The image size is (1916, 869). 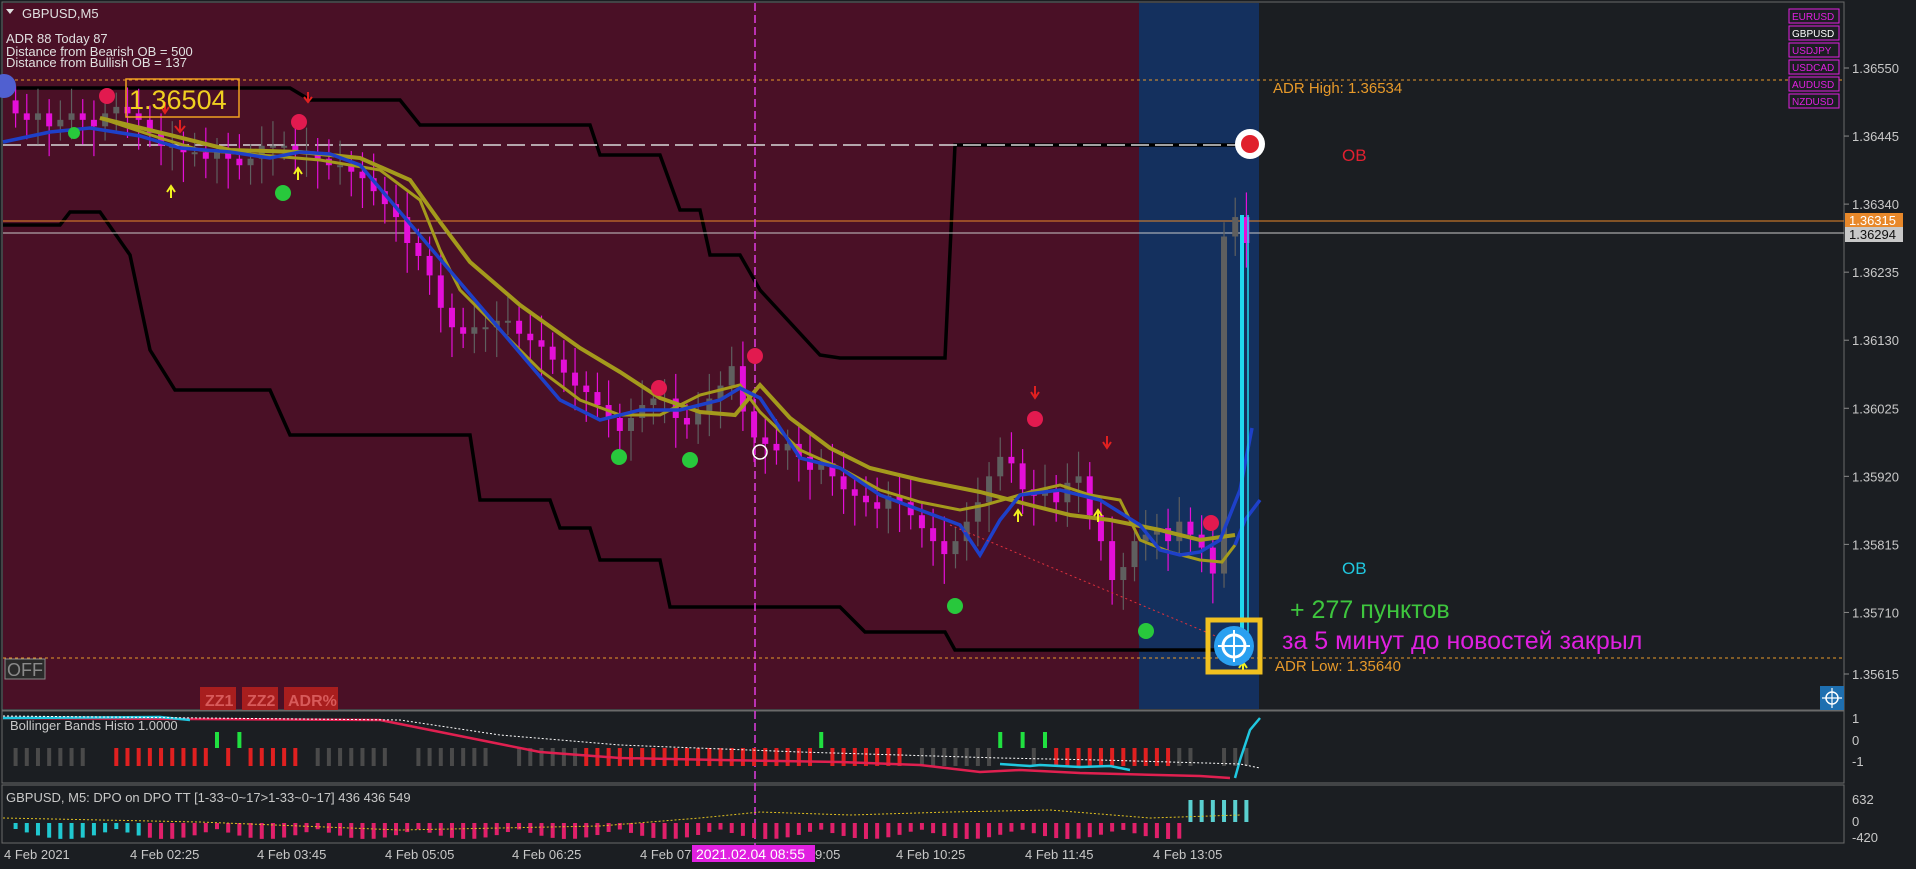 I want to click on symbol-button-gbpusd: GBPUSD, so click(x=1813, y=34).